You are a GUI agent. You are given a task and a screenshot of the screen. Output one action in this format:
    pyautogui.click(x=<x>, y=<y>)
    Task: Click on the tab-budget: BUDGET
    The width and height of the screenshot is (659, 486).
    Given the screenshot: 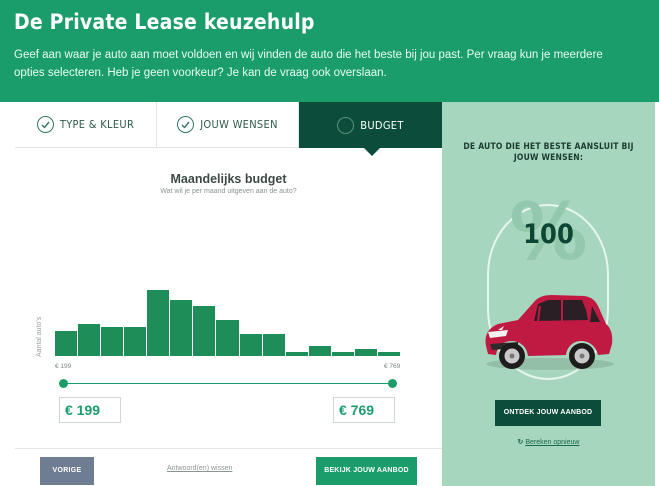 What is the action you would take?
    pyautogui.click(x=370, y=125)
    